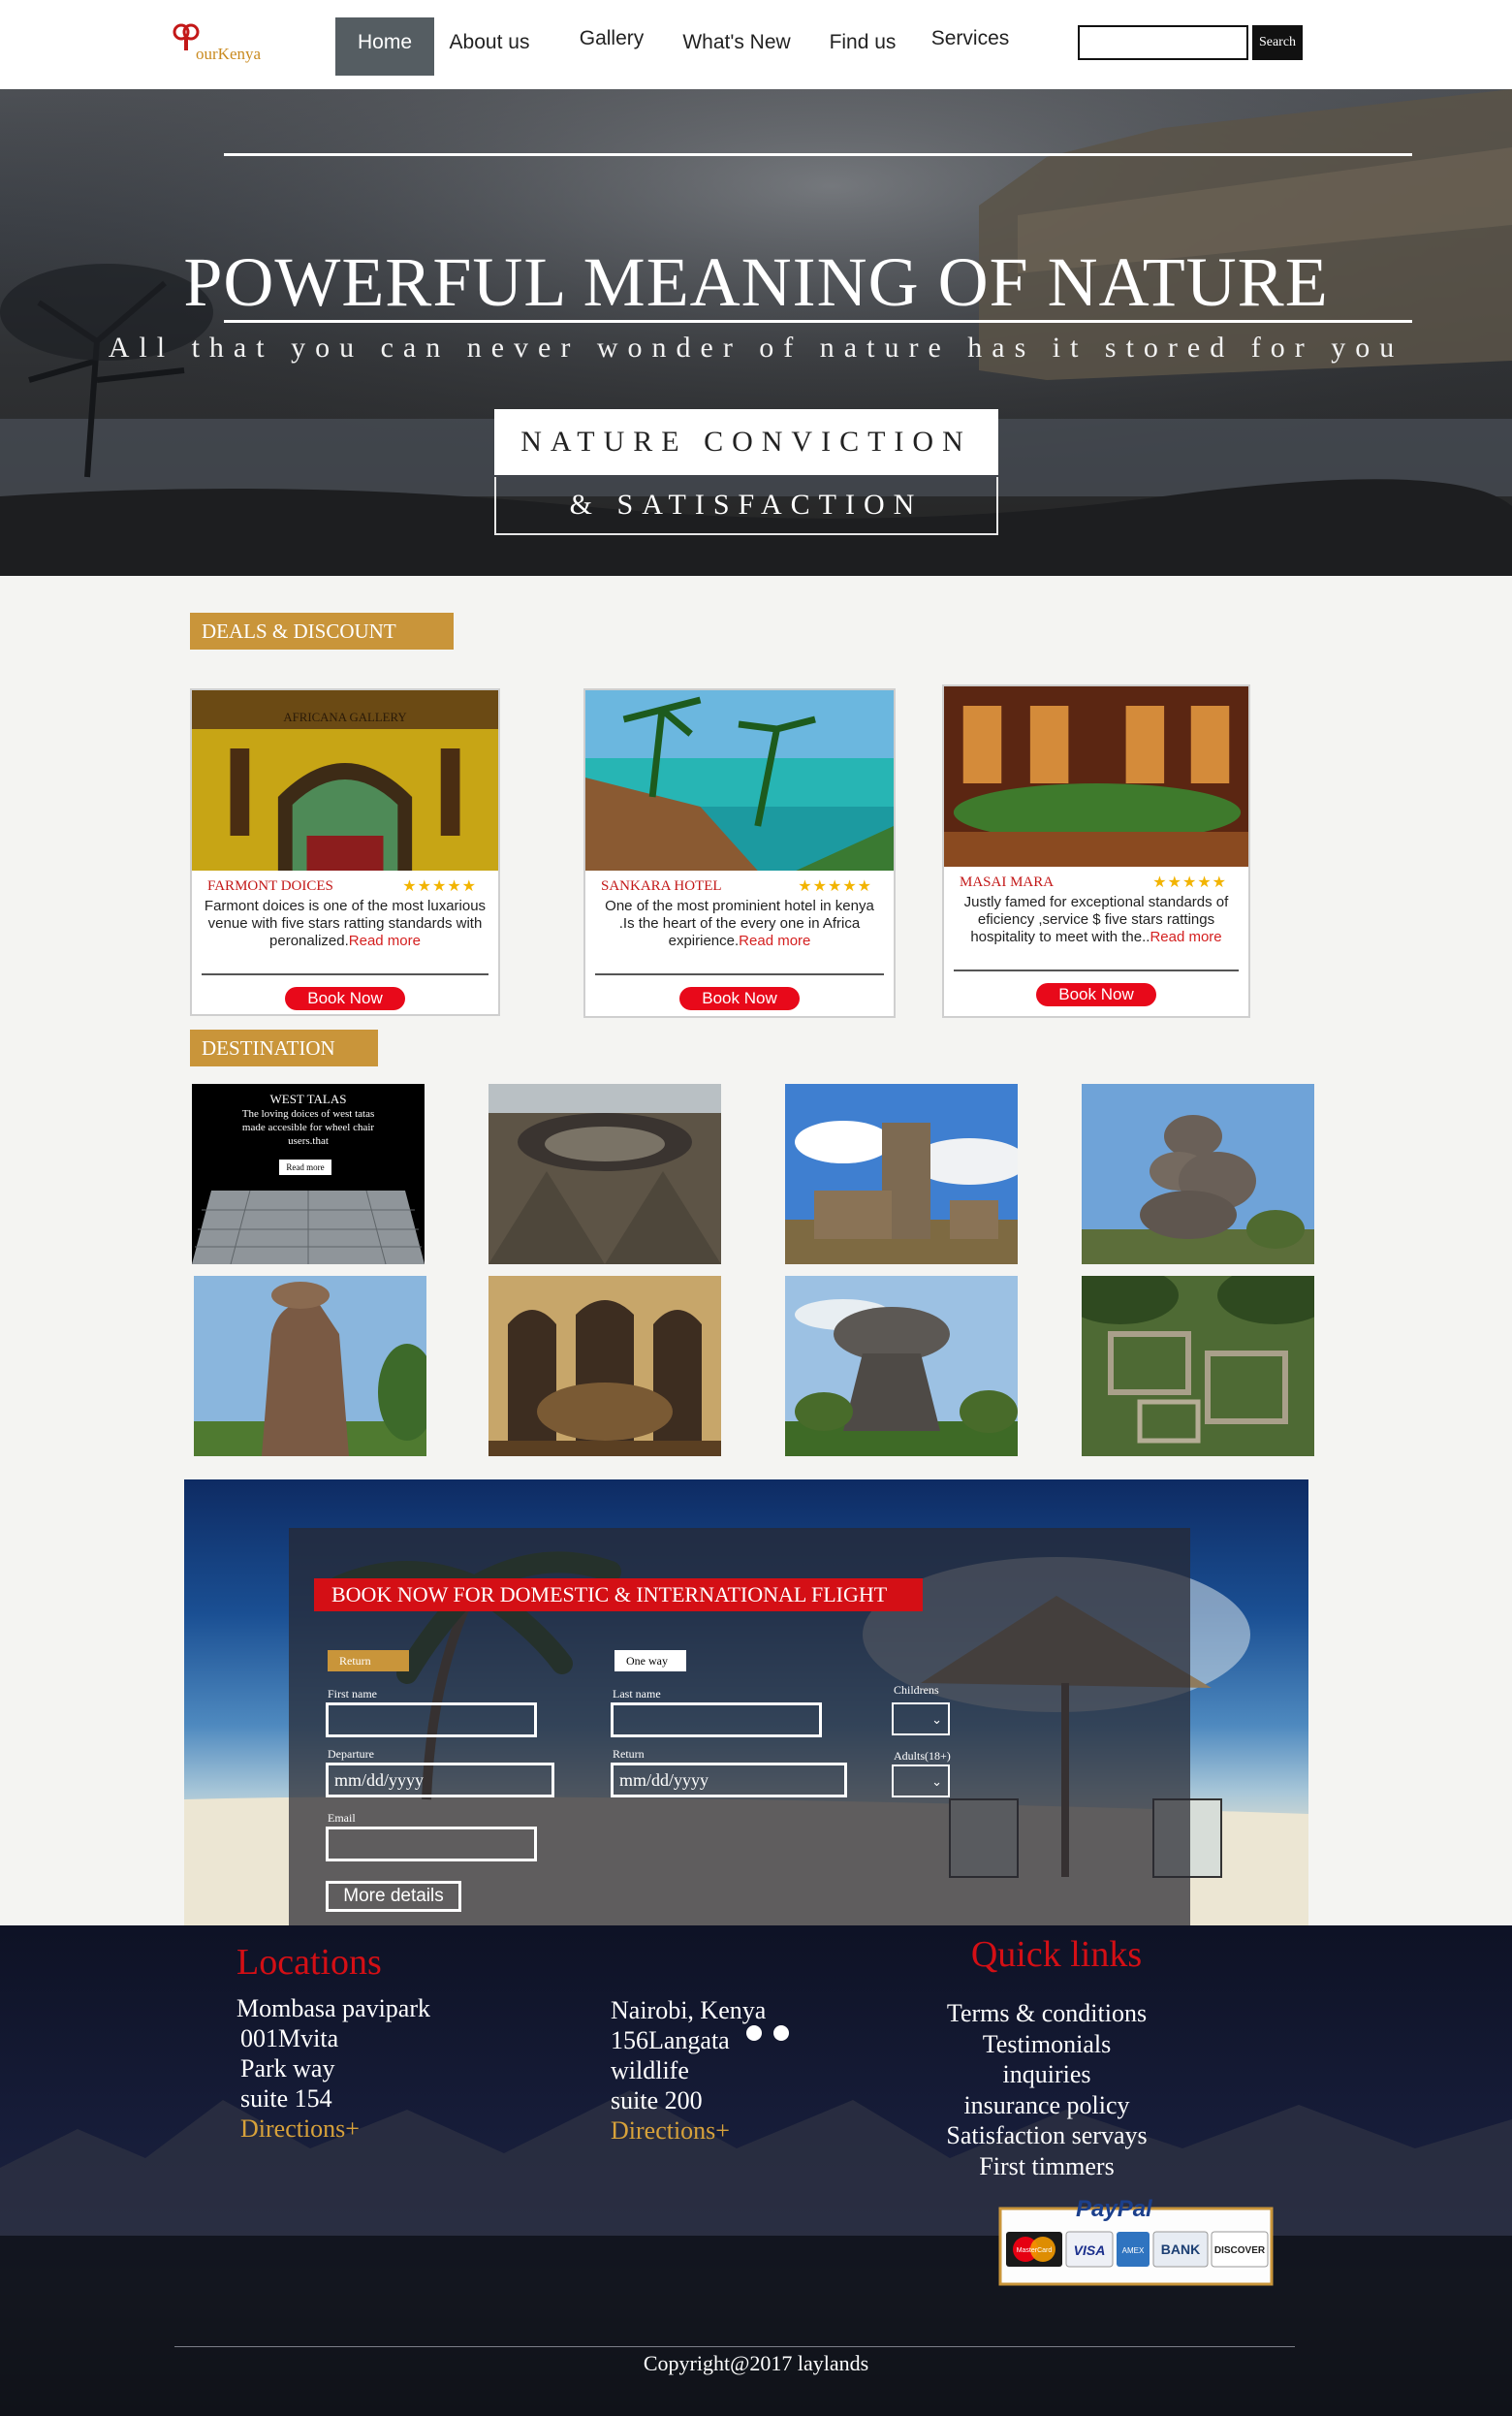 This screenshot has width=1512, height=2416. I want to click on location-1-line-3: Park way, so click(287, 2068).